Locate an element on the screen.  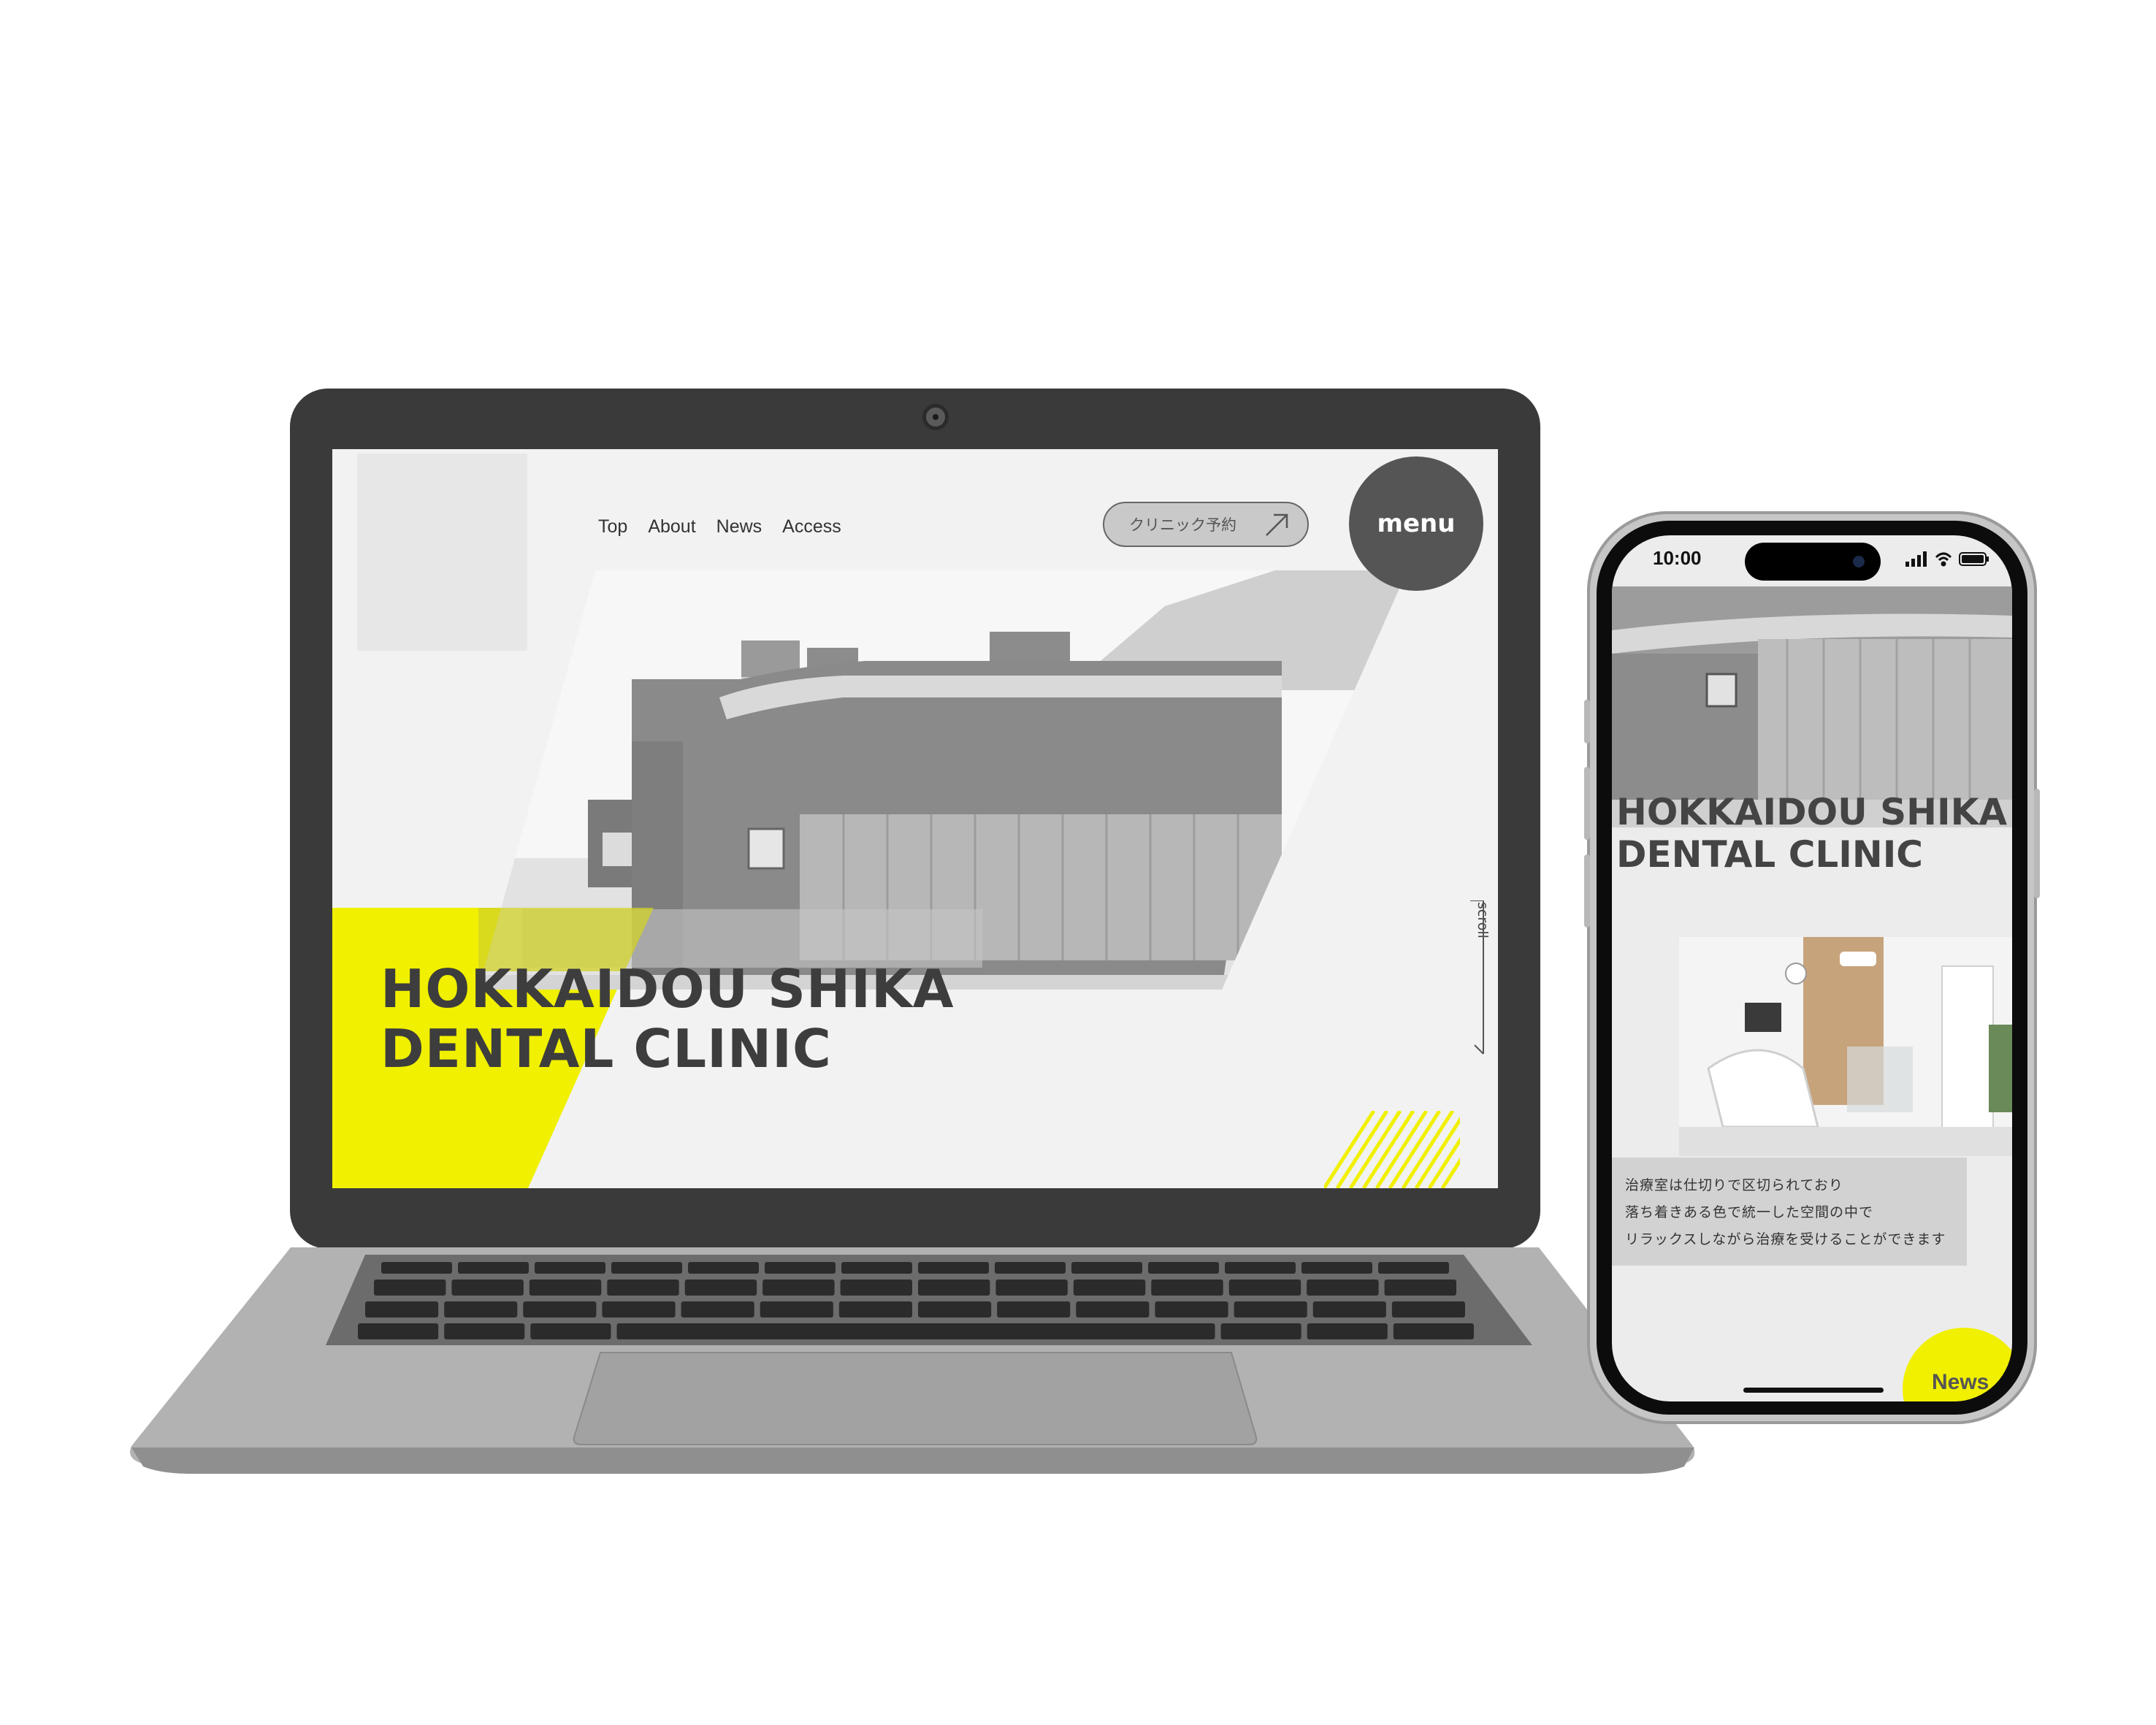
signal-icon is located at coordinates (1916, 559).